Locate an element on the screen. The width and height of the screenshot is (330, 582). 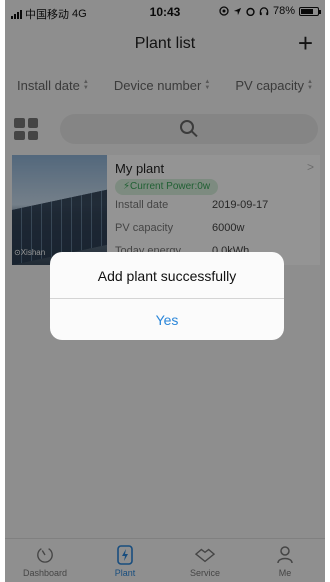
dialog-message: Add plant successfully is located at coordinates (167, 276).